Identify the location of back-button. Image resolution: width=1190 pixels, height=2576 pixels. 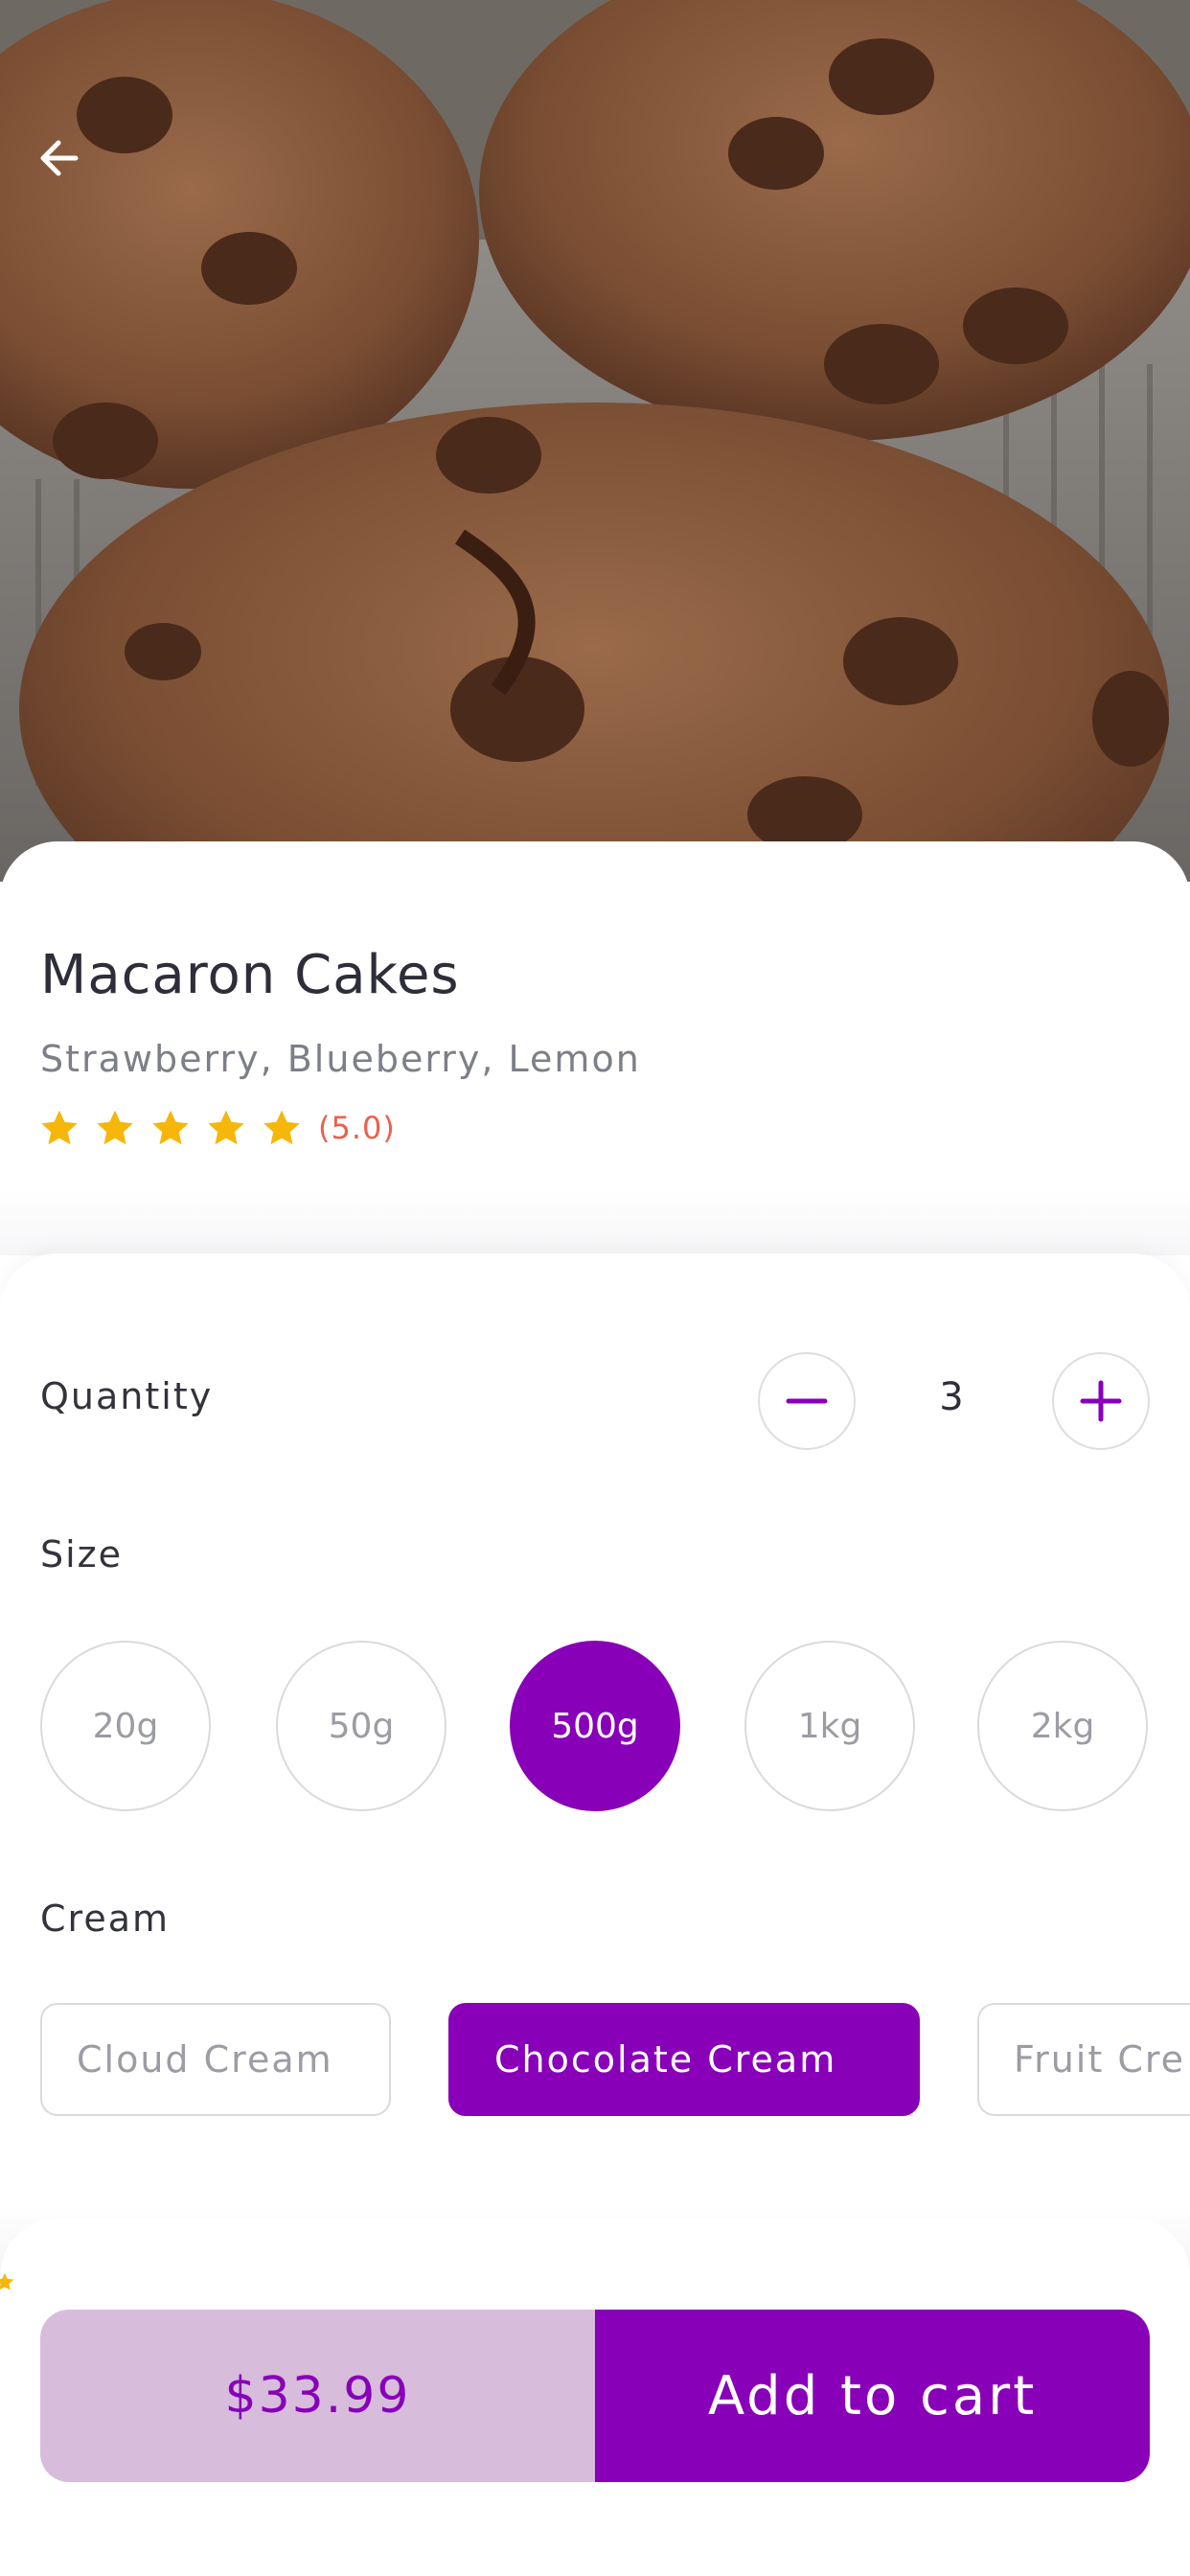
(60, 158).